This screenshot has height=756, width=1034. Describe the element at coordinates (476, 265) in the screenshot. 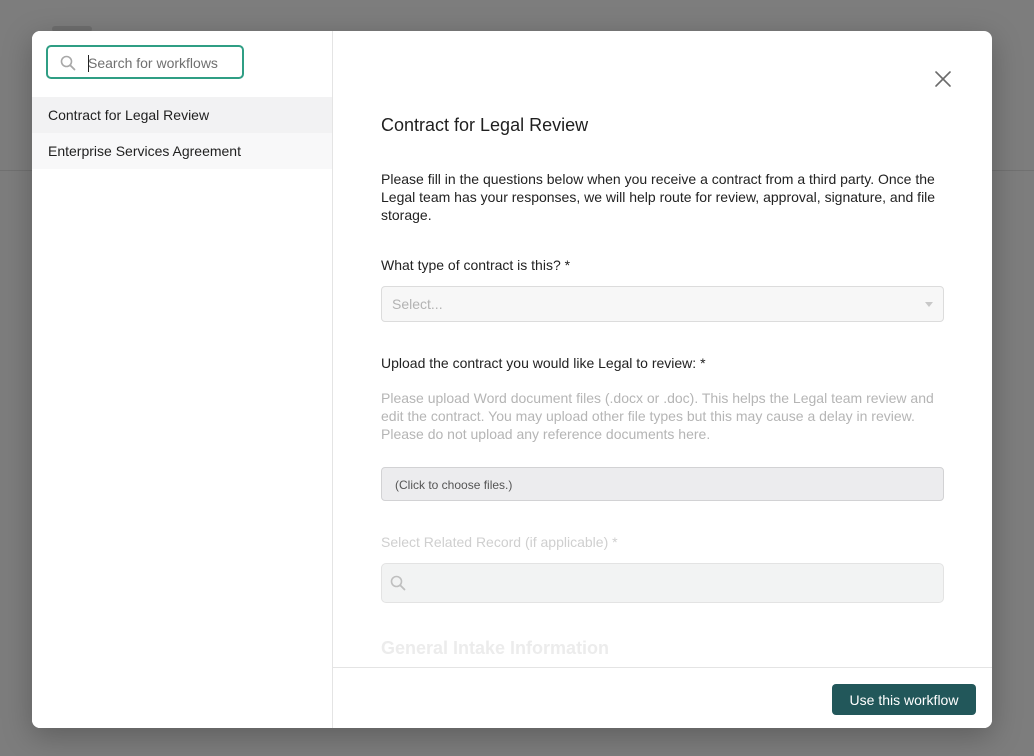

I see `contract-type-label: What type of contract is this? *` at that location.